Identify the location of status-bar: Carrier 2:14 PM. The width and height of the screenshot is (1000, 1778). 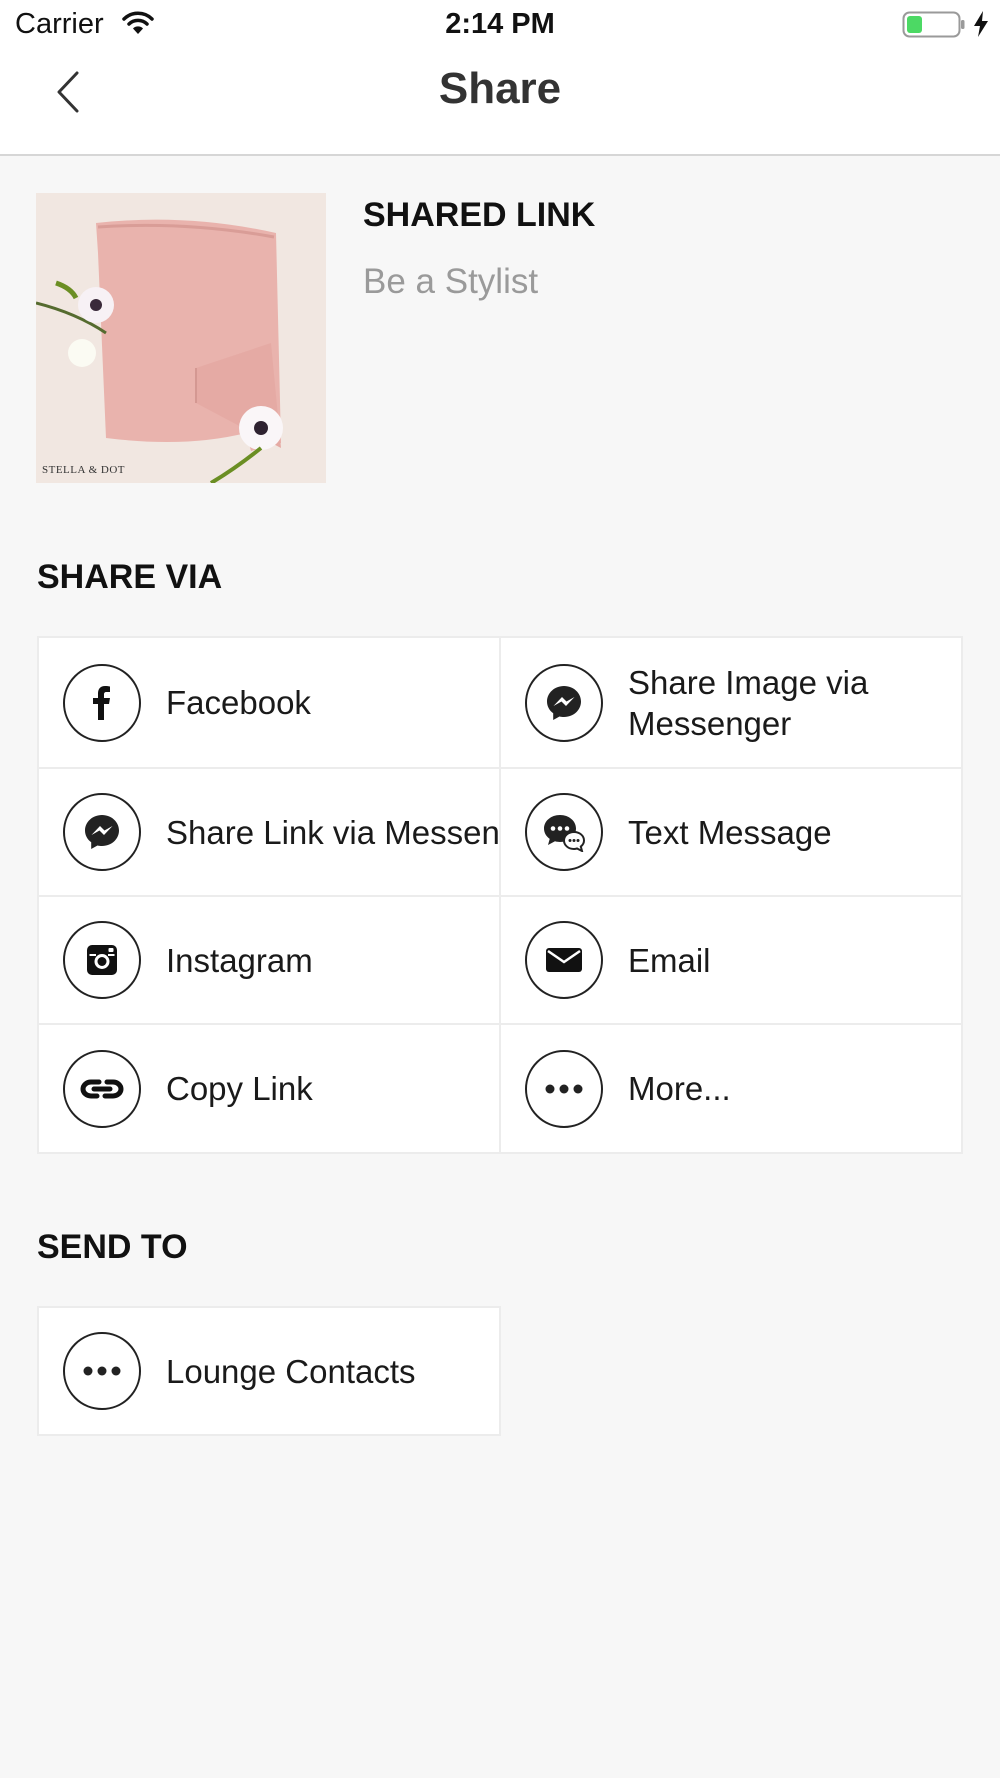
(500, 25).